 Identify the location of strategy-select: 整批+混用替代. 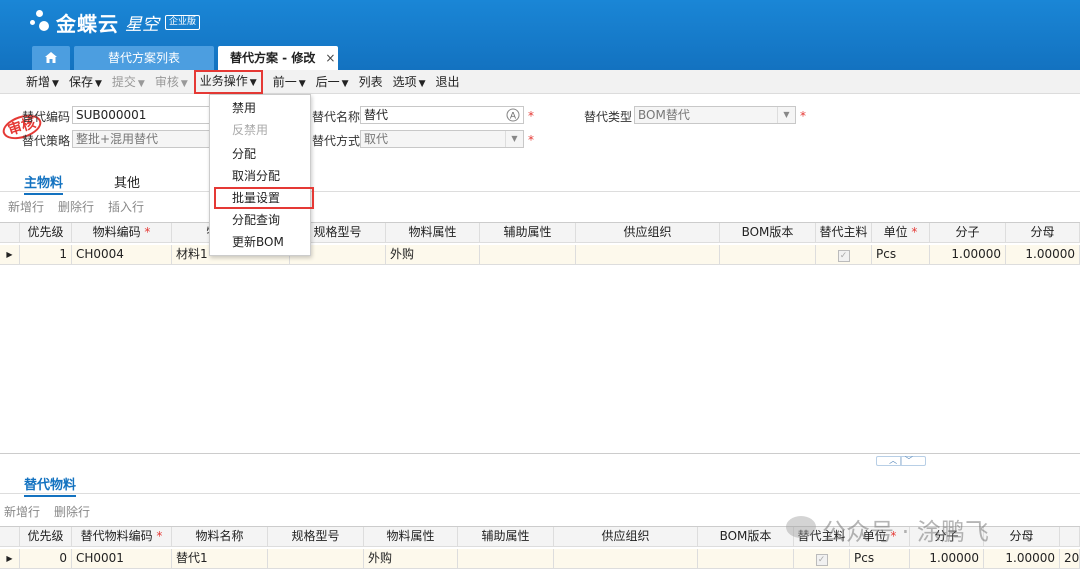
(142, 139).